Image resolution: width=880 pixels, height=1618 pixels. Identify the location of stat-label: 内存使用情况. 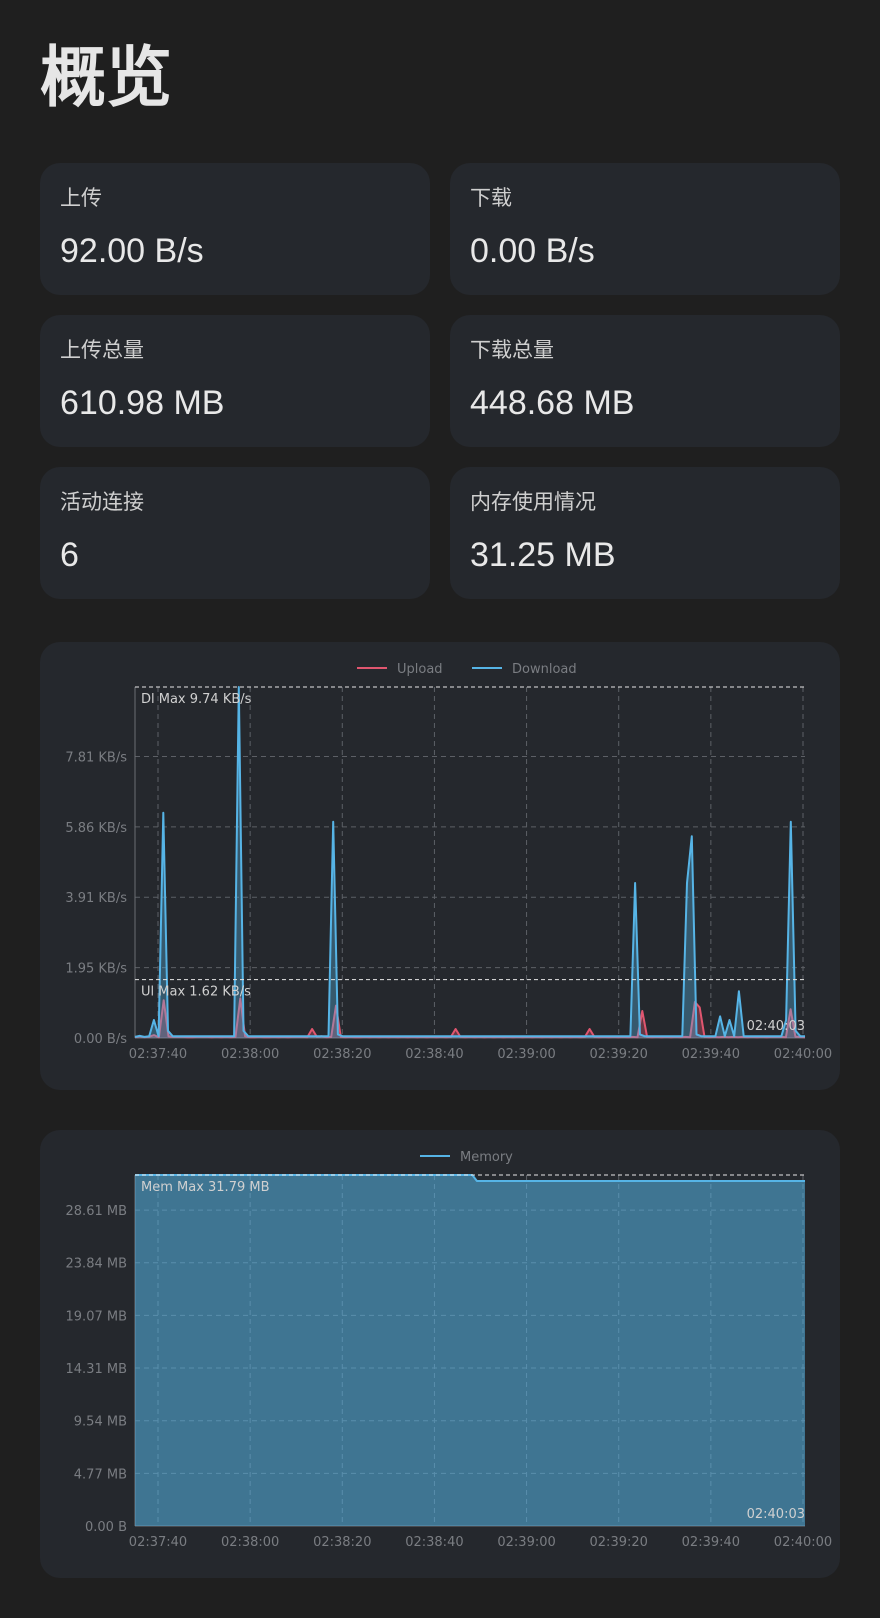
(533, 502).